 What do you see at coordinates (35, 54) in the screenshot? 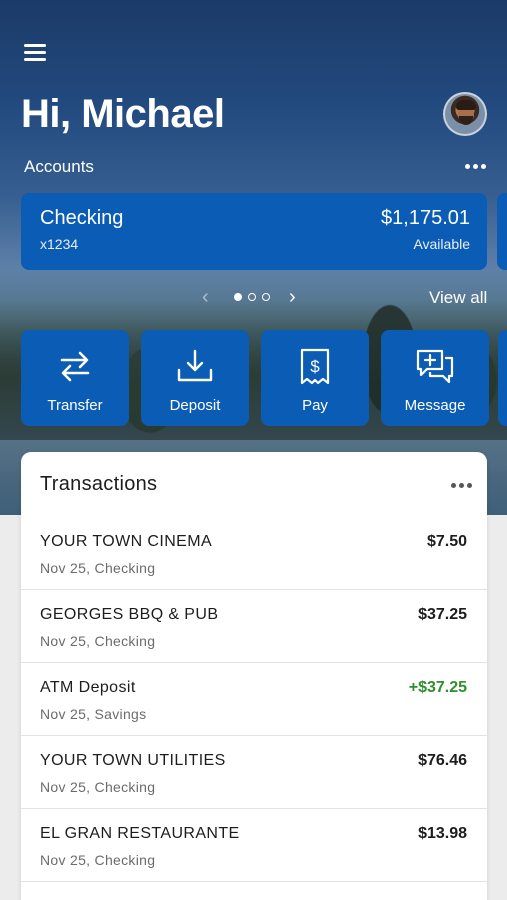
I see `hamburger-menu-icon` at bounding box center [35, 54].